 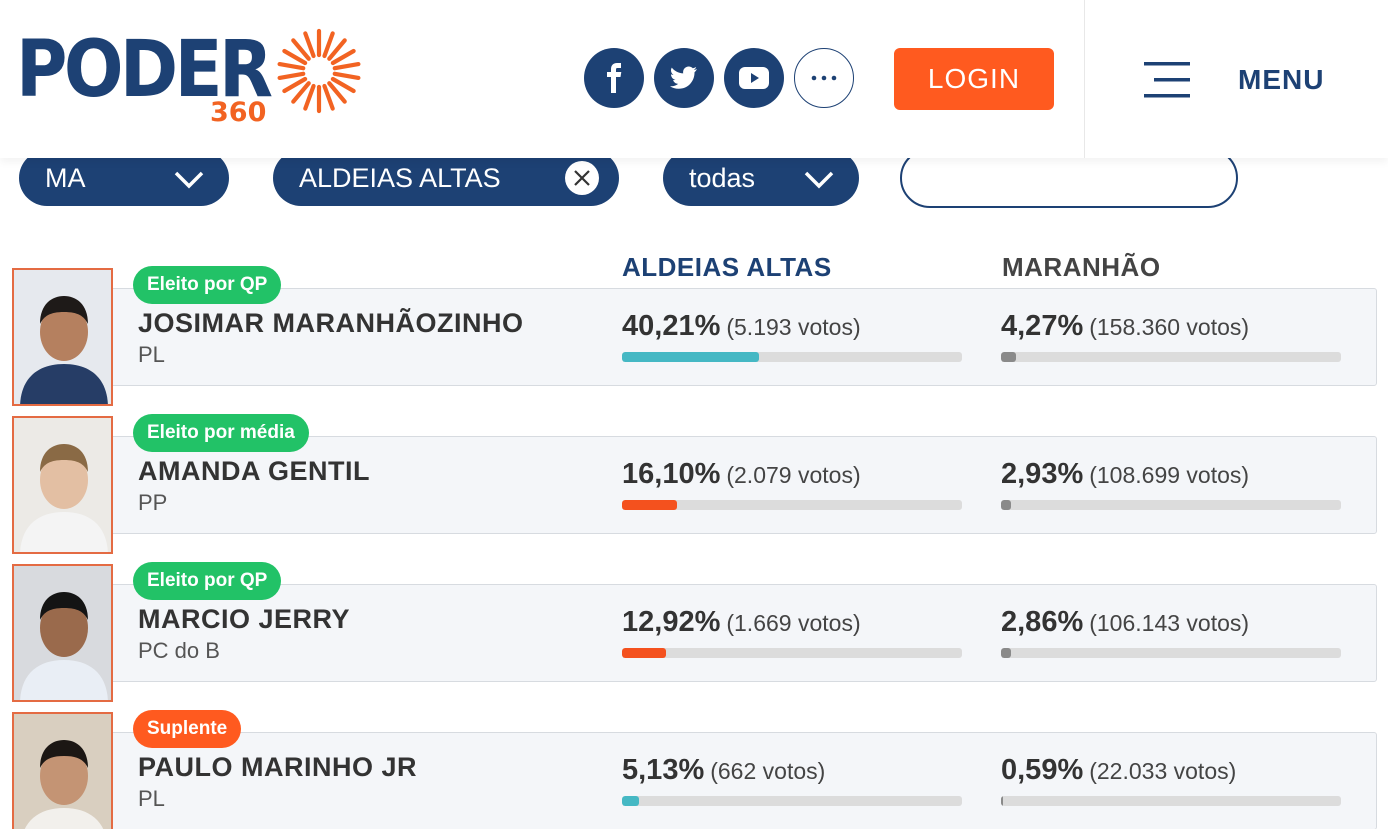 I want to click on local-percentage: 40,21%, so click(x=671, y=326).